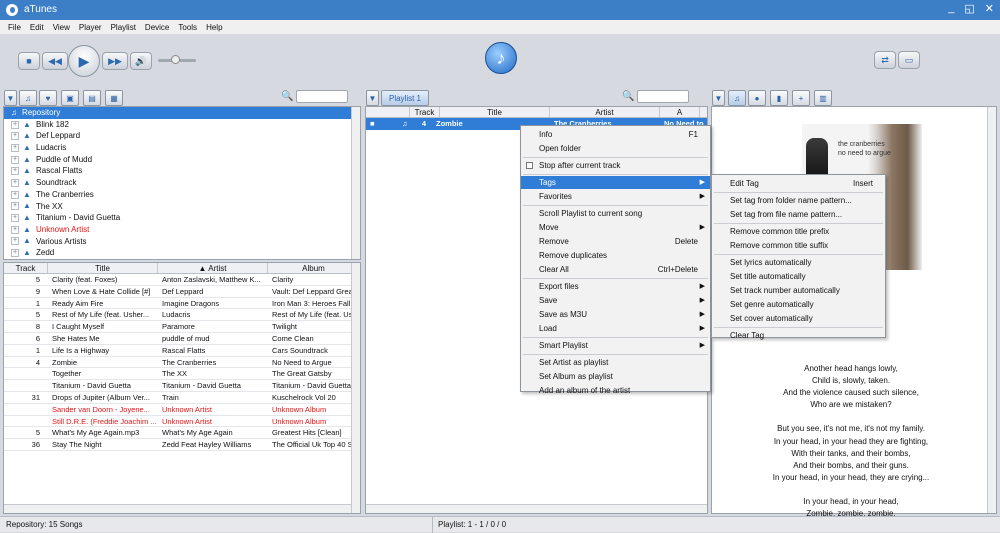 This screenshot has height=533, width=1000. What do you see at coordinates (495, 112) in the screenshot?
I see `col-title: Title` at bounding box center [495, 112].